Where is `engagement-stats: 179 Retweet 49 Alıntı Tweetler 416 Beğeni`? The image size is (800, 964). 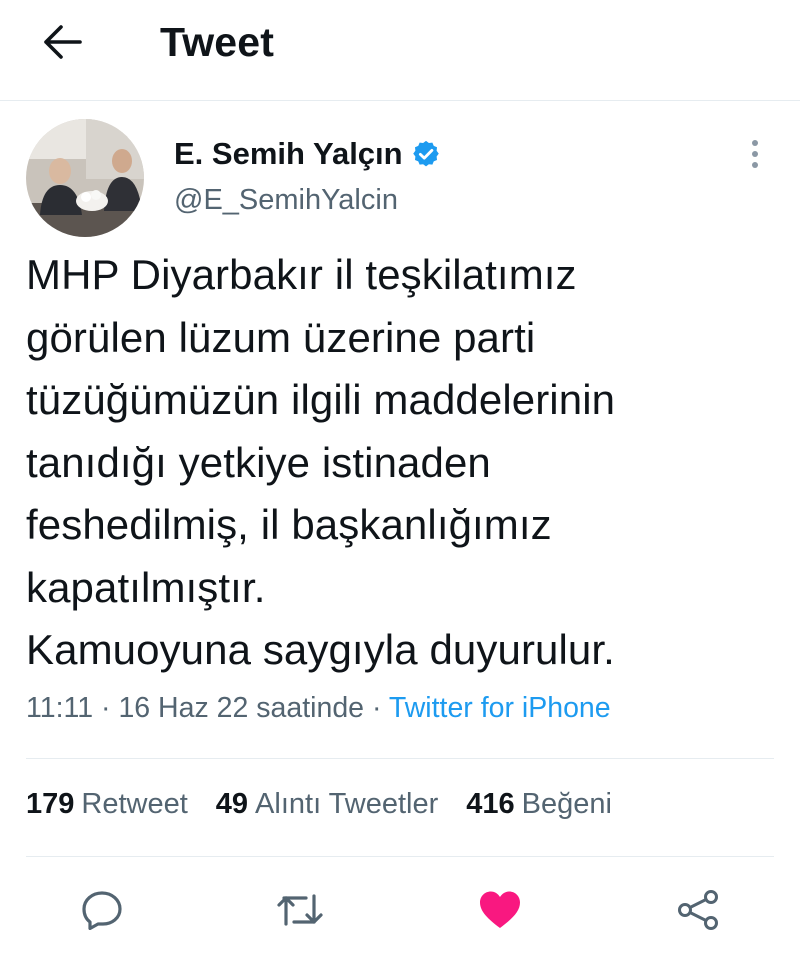 engagement-stats: 179 Retweet 49 Alıntı Tweetler 416 Beğeni is located at coordinates (319, 804).